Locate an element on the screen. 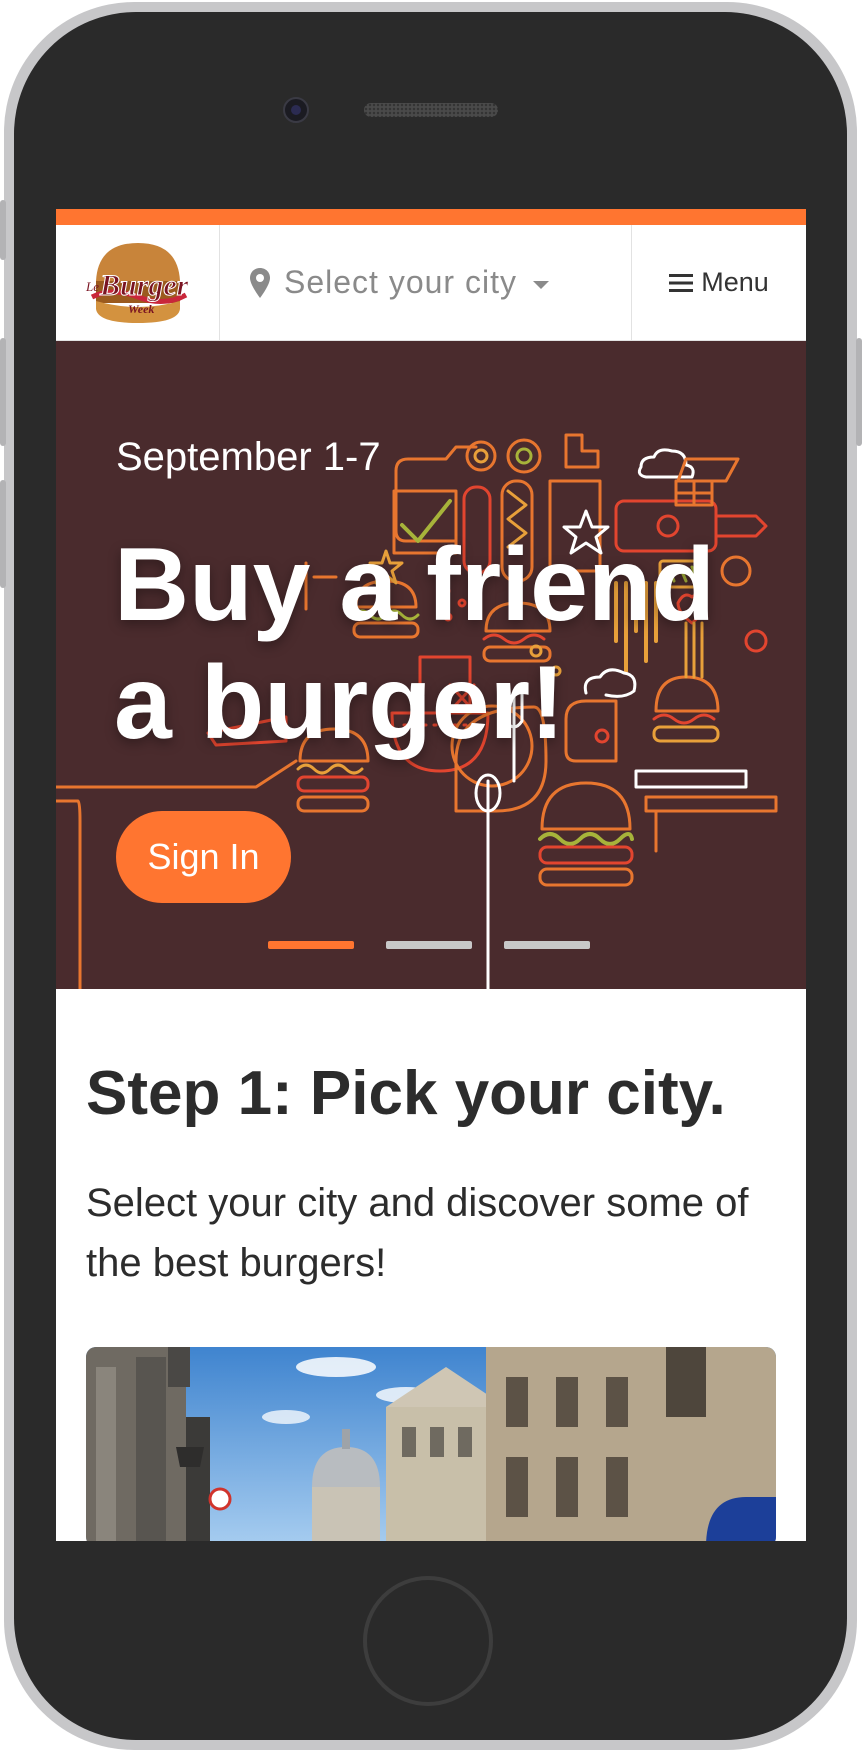 The height and width of the screenshot is (1754, 862). step-title: Step 1: Pick your city. is located at coordinates (406, 1093).